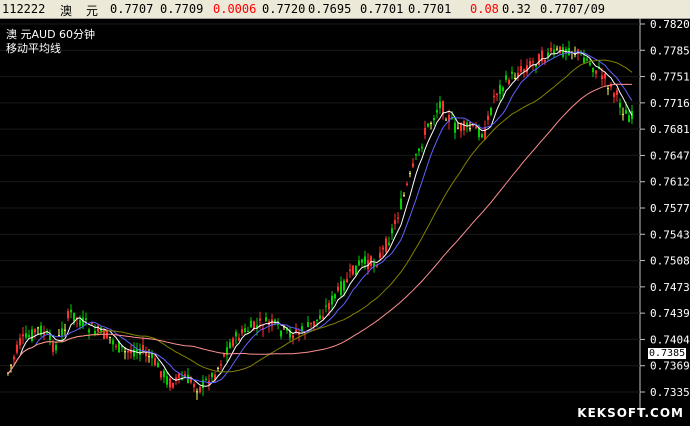 This screenshot has height=426, width=690. What do you see at coordinates (484, 9) in the screenshot?
I see `percent-change: 0.08` at bounding box center [484, 9].